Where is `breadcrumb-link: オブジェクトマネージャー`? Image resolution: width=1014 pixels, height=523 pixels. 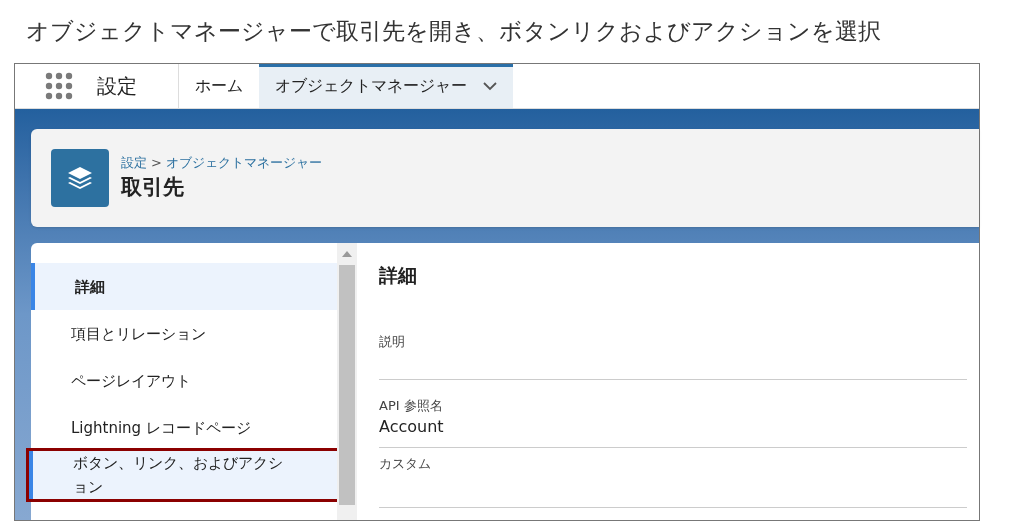 breadcrumb-link: オブジェクトマネージャー is located at coordinates (243, 162).